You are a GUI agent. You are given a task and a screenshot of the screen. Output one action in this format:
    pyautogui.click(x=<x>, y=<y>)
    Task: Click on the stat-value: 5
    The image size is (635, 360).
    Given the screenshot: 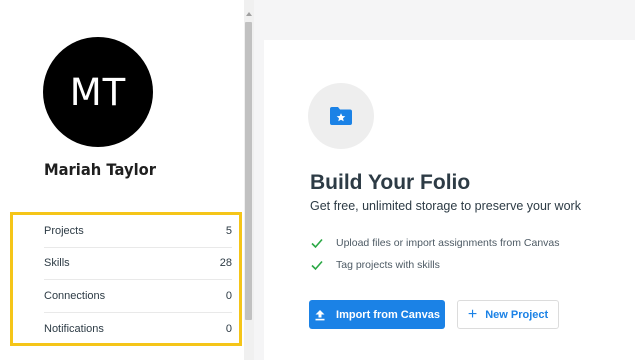 What is the action you would take?
    pyautogui.click(x=228, y=230)
    